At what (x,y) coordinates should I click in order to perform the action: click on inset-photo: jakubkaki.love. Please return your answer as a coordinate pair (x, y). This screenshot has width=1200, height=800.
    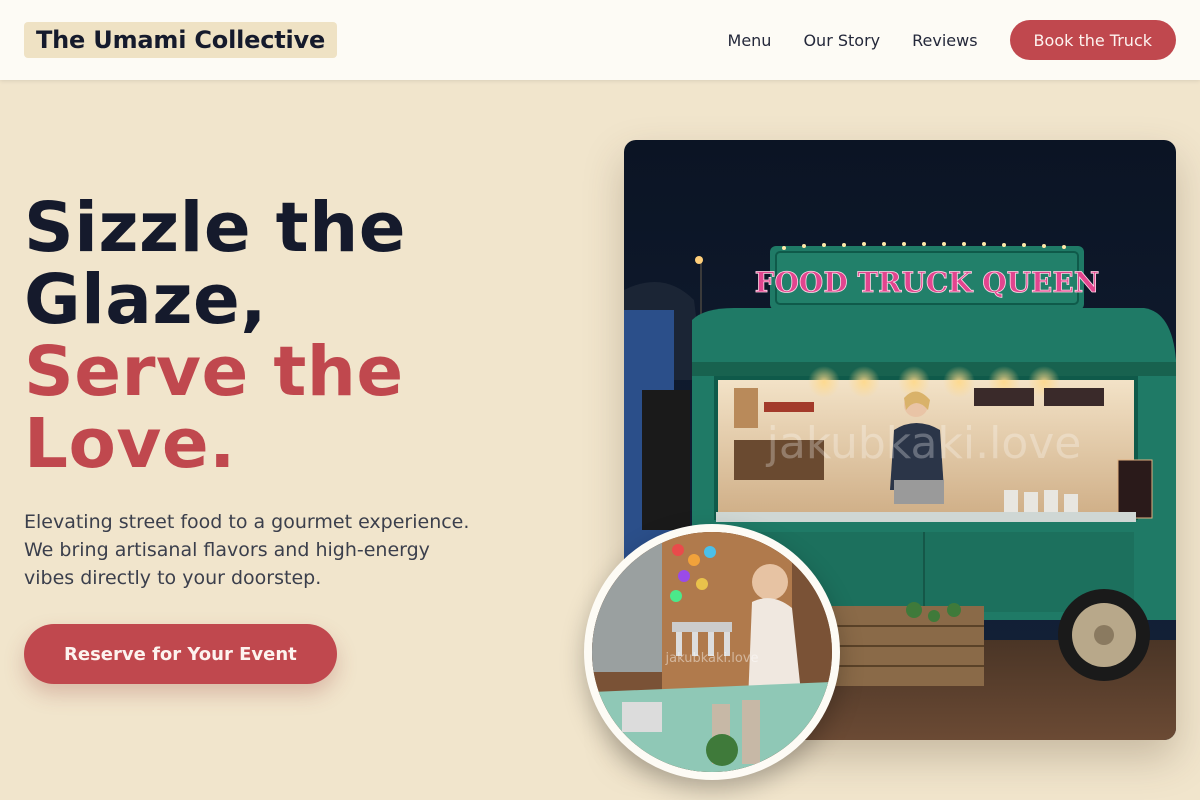
    Looking at the image, I should click on (712, 652).